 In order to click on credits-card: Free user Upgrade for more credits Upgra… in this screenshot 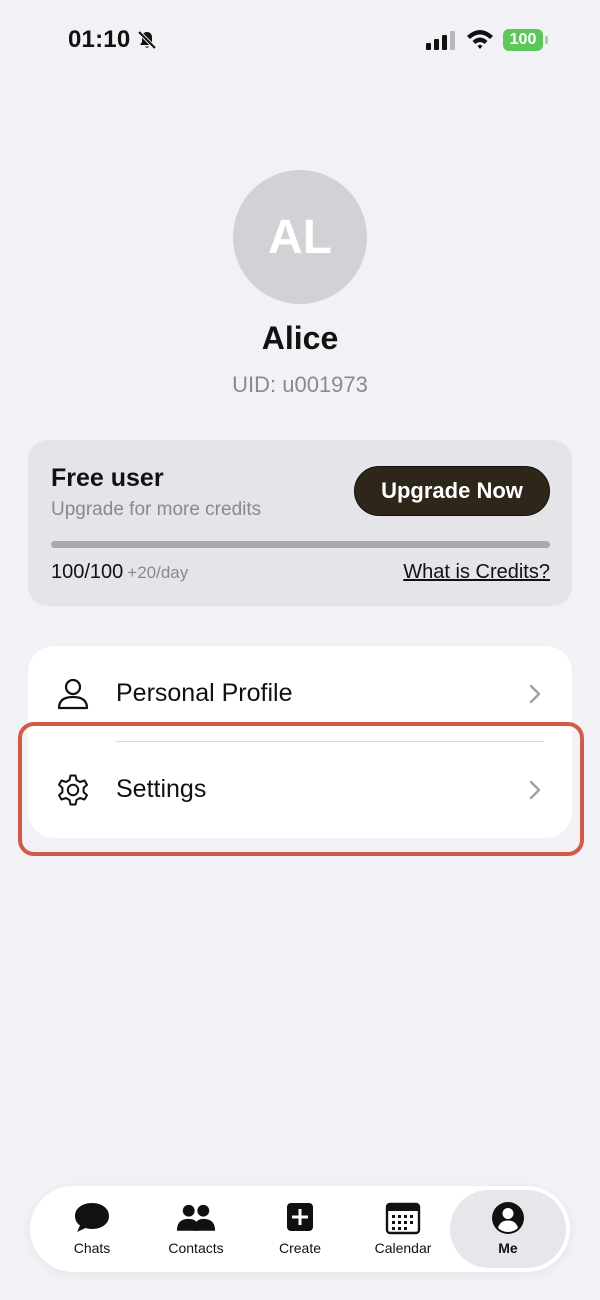, I will do `click(300, 523)`.